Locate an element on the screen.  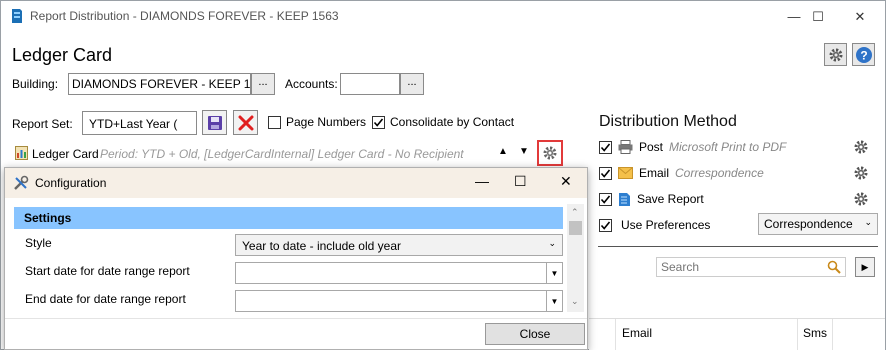
delete-report-set-button is located at coordinates (245, 122).